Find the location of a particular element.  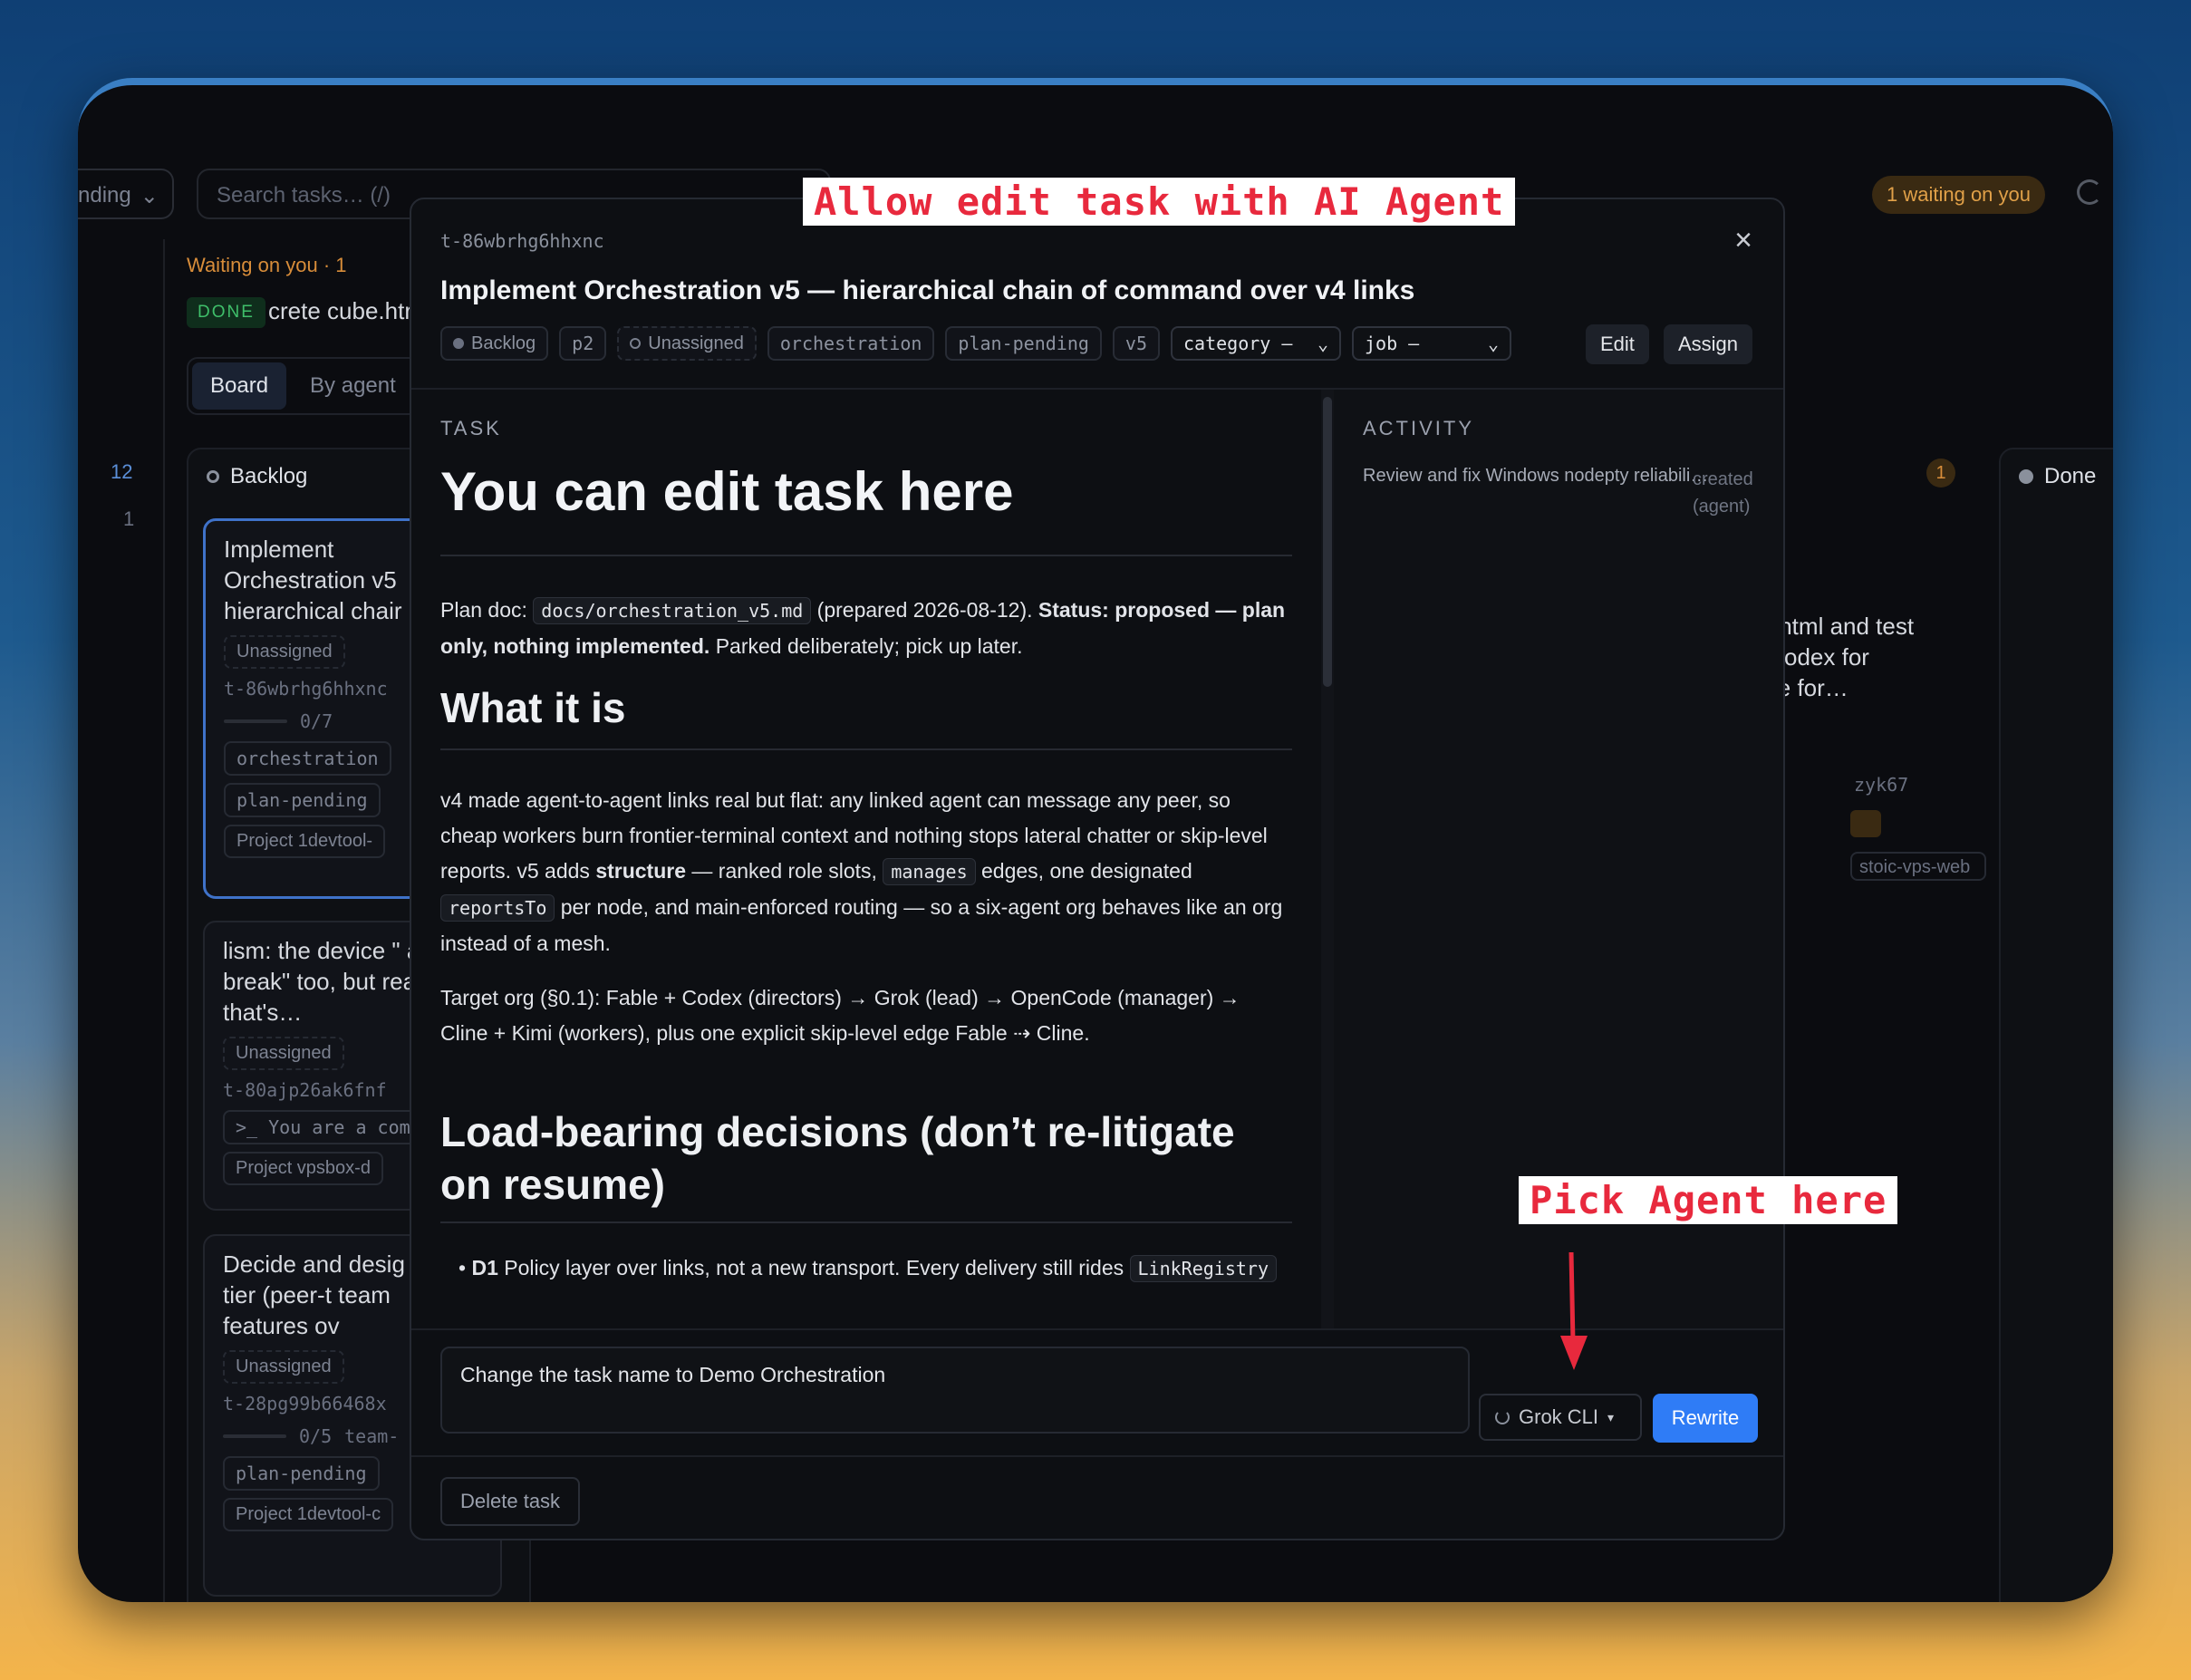

label-chip: v5 is located at coordinates (1136, 343).